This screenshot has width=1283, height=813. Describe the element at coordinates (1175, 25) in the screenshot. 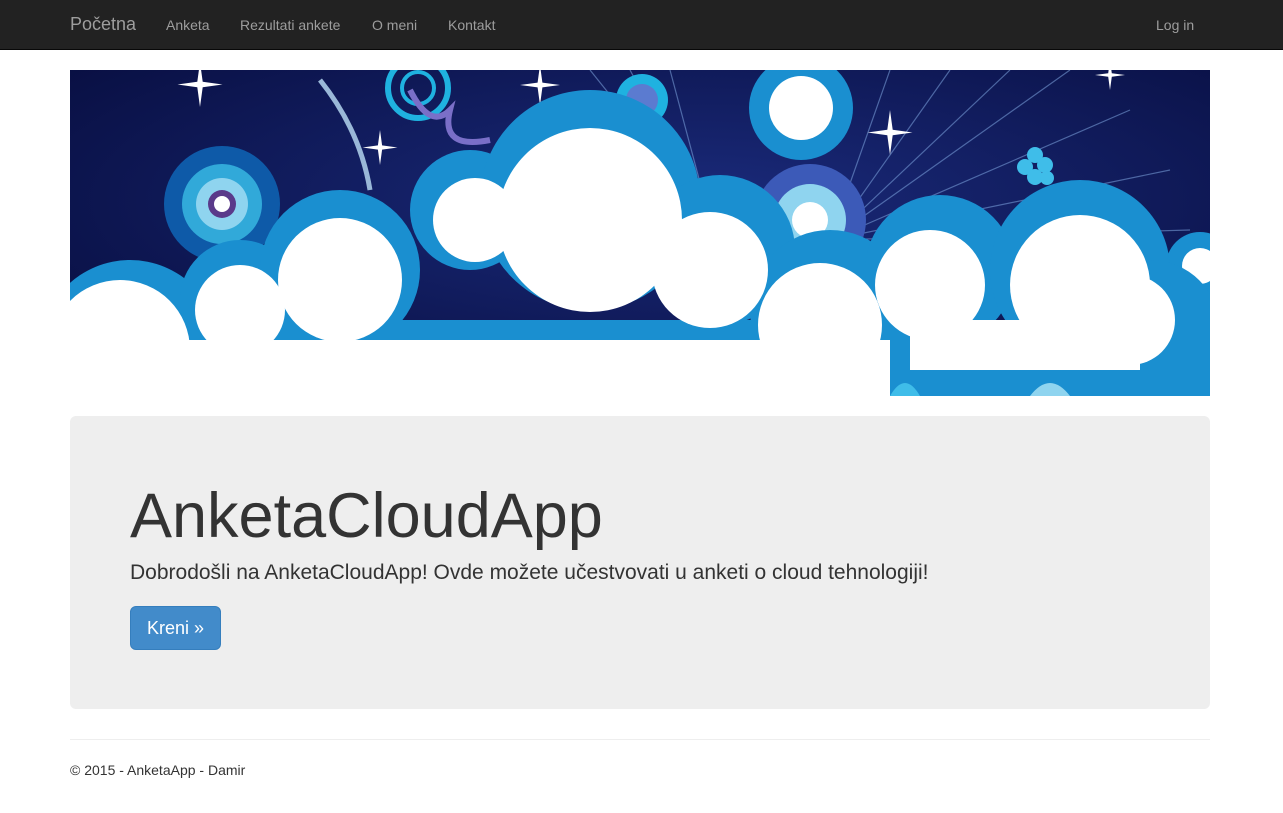

I see `login-link: Log in` at that location.